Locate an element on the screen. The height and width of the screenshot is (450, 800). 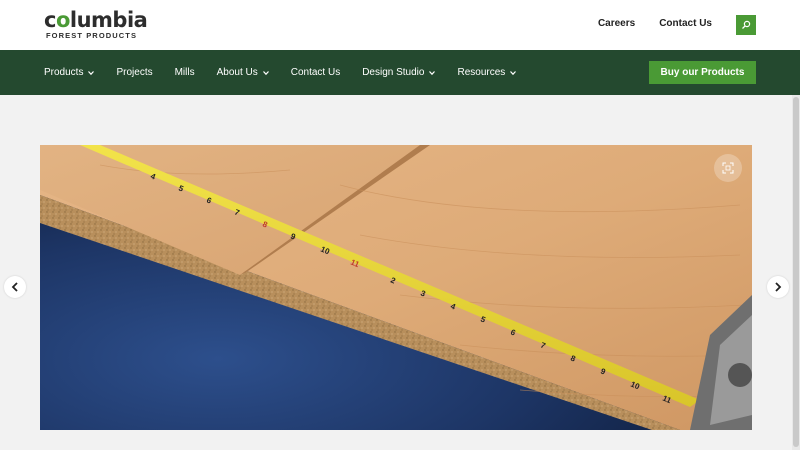
scrollbar-thumb is located at coordinates (796, 272).